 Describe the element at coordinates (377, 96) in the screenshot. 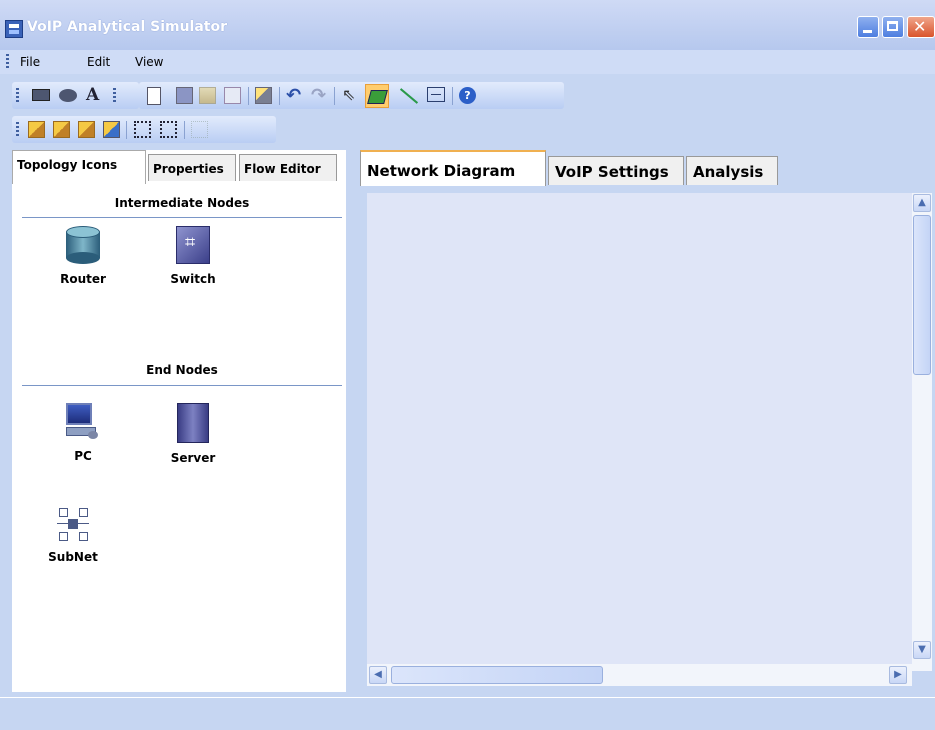

I see `connector-tool-icon` at that location.